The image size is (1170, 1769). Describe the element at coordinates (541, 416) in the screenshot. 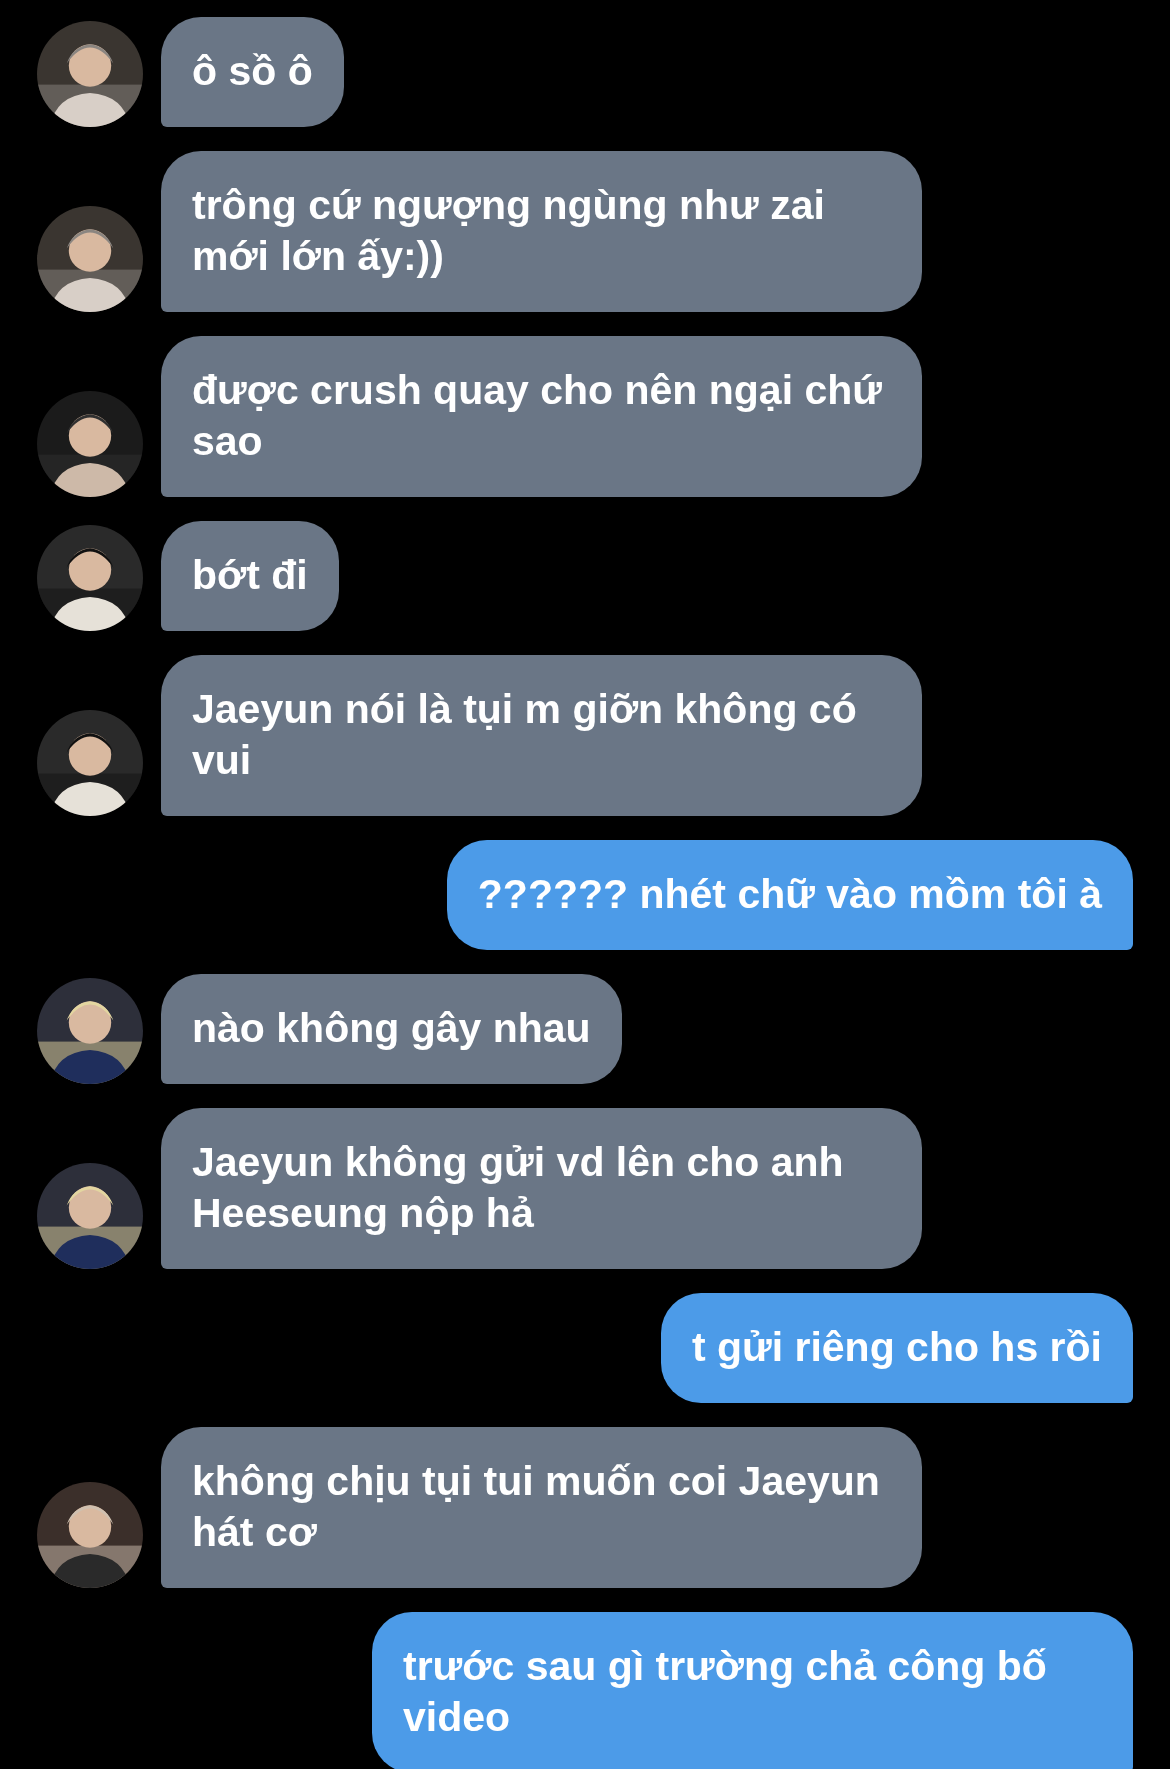

I see `message-bubble: được crush quay cho nên ngại chứ sao` at that location.